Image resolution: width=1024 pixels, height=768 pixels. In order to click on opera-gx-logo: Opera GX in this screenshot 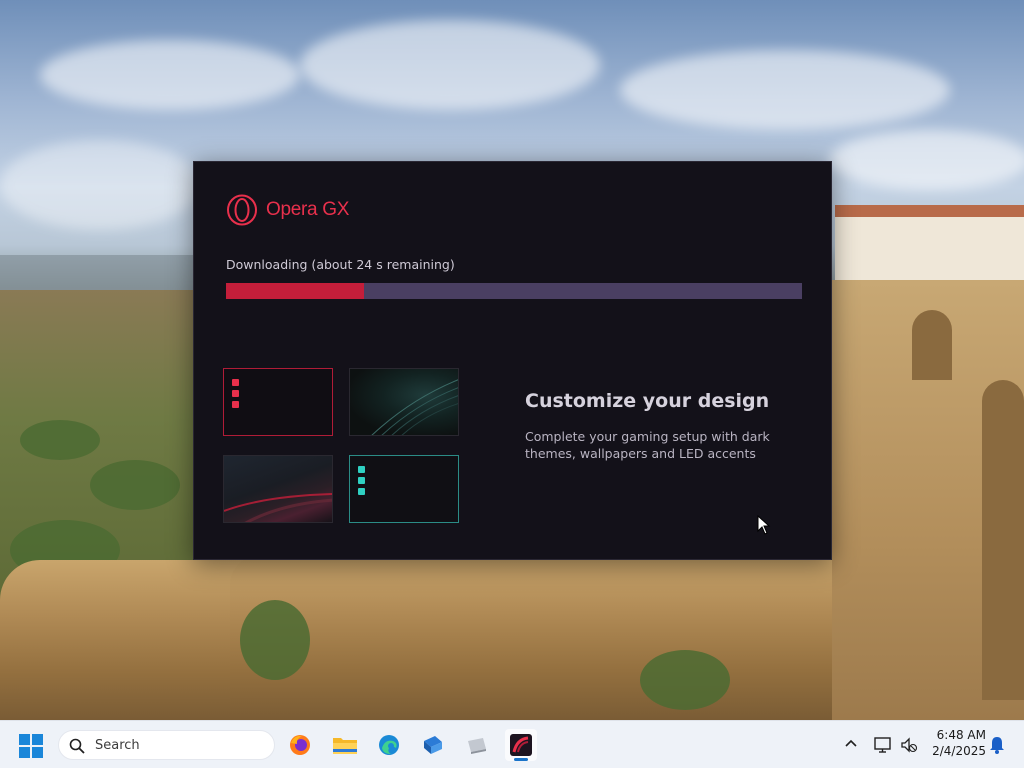, I will do `click(287, 210)`.